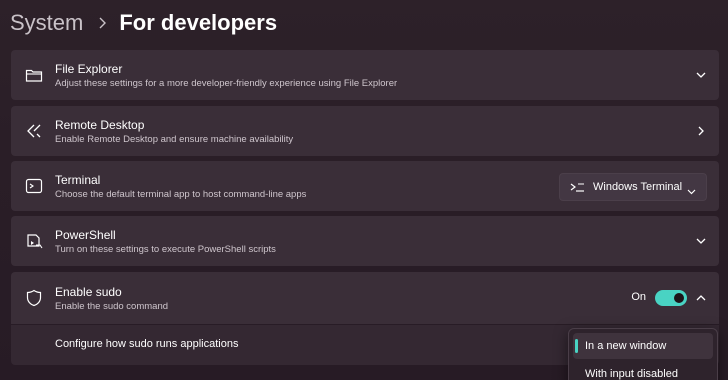 The height and width of the screenshot is (380, 728). I want to click on windows-terminal-icon, so click(578, 190).